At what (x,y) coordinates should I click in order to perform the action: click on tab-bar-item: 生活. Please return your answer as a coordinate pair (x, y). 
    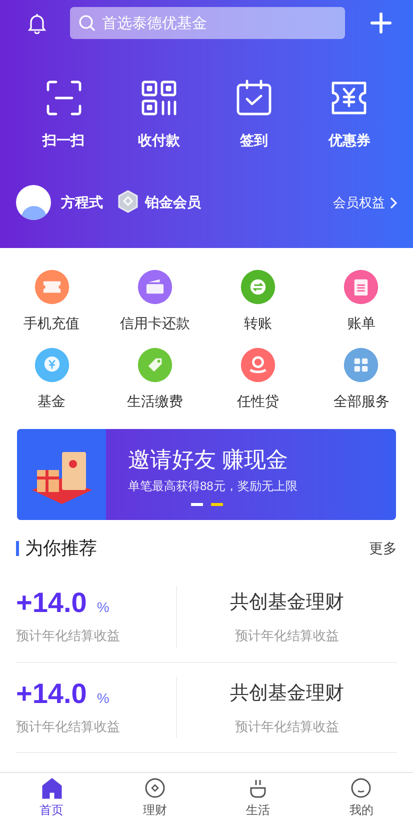
    Looking at the image, I should click on (258, 798).